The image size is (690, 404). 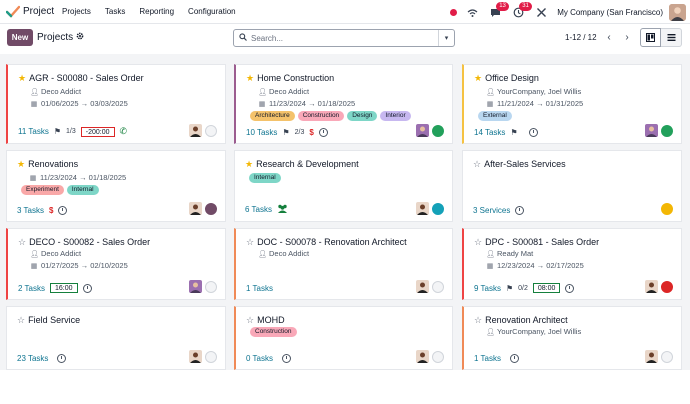 What do you see at coordinates (610, 12) in the screenshot?
I see `company-switcher: My Company (San Francisco)` at bounding box center [610, 12].